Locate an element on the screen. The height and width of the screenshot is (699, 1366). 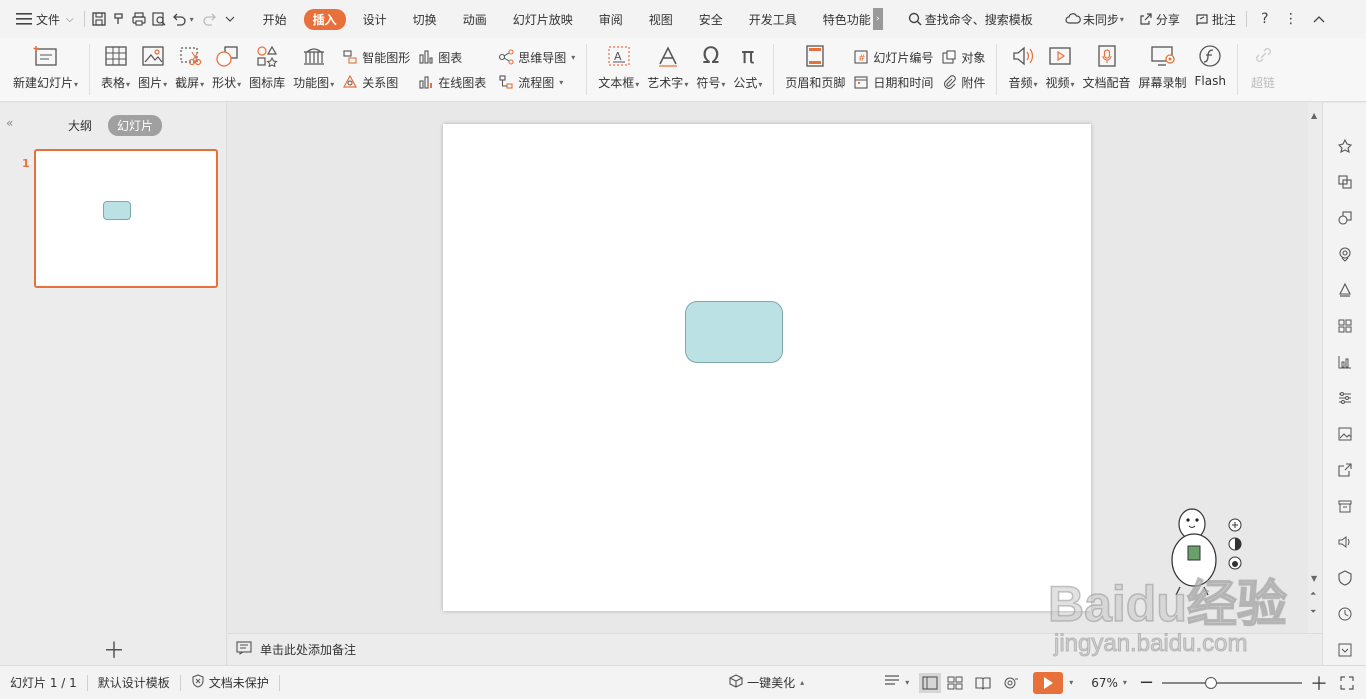
tab-insert: 插入 is located at coordinates (325, 19).